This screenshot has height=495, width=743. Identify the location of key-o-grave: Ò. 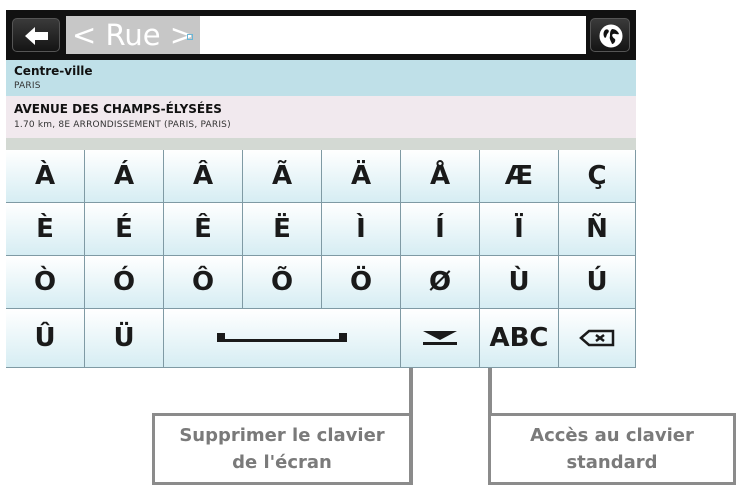
(45, 282).